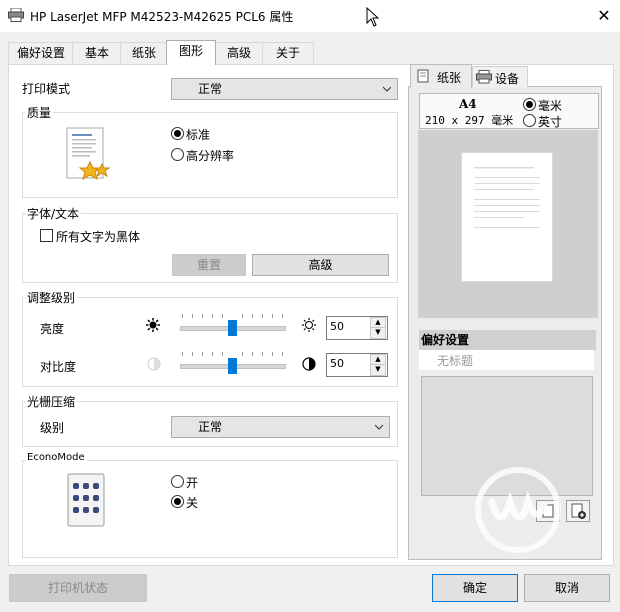  What do you see at coordinates (52, 329) in the screenshot?
I see `brightness-label: 亮度` at bounding box center [52, 329].